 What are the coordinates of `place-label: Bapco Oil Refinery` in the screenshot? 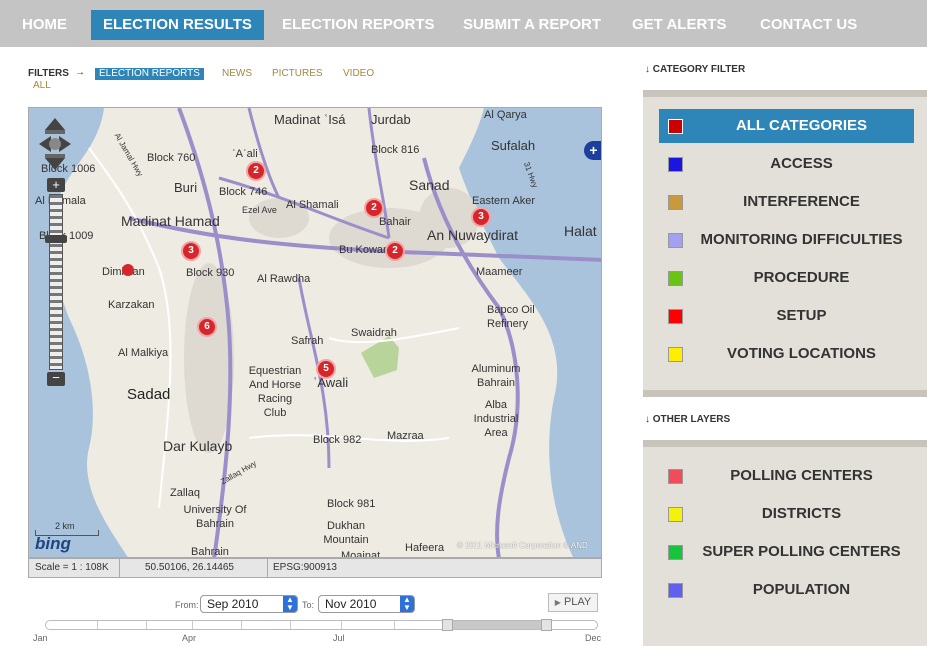 It's located at (511, 317).